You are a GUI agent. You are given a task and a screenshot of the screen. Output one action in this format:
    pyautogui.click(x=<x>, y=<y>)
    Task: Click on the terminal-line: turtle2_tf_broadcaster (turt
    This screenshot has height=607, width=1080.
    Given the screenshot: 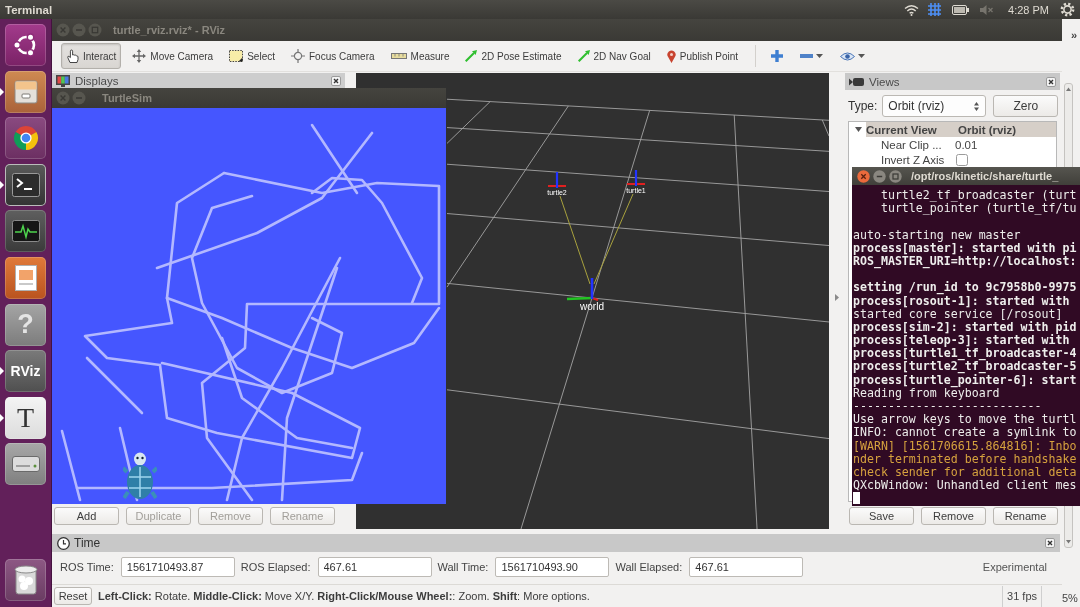 What is the action you would take?
    pyautogui.click(x=978, y=196)
    